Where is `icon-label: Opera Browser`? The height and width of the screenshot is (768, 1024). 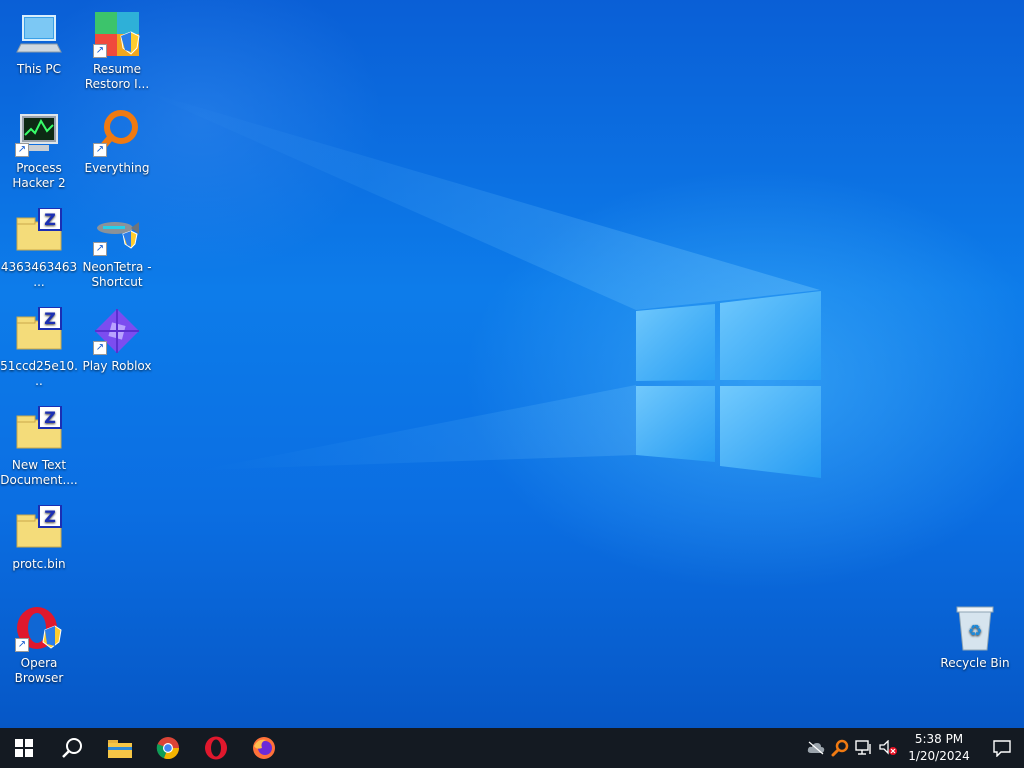
icon-label: Opera Browser is located at coordinates (39, 670).